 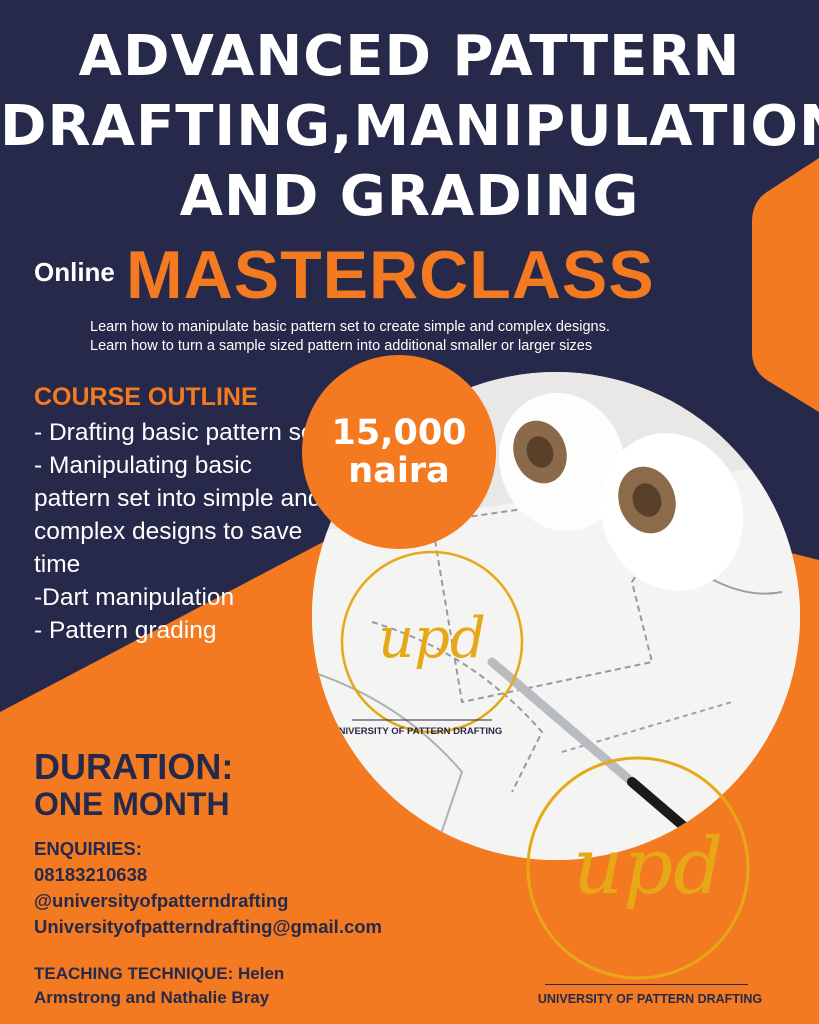 What do you see at coordinates (650, 999) in the screenshot?
I see `logo-caption: UNIVERSITY OF PATTERN DRAFTING` at bounding box center [650, 999].